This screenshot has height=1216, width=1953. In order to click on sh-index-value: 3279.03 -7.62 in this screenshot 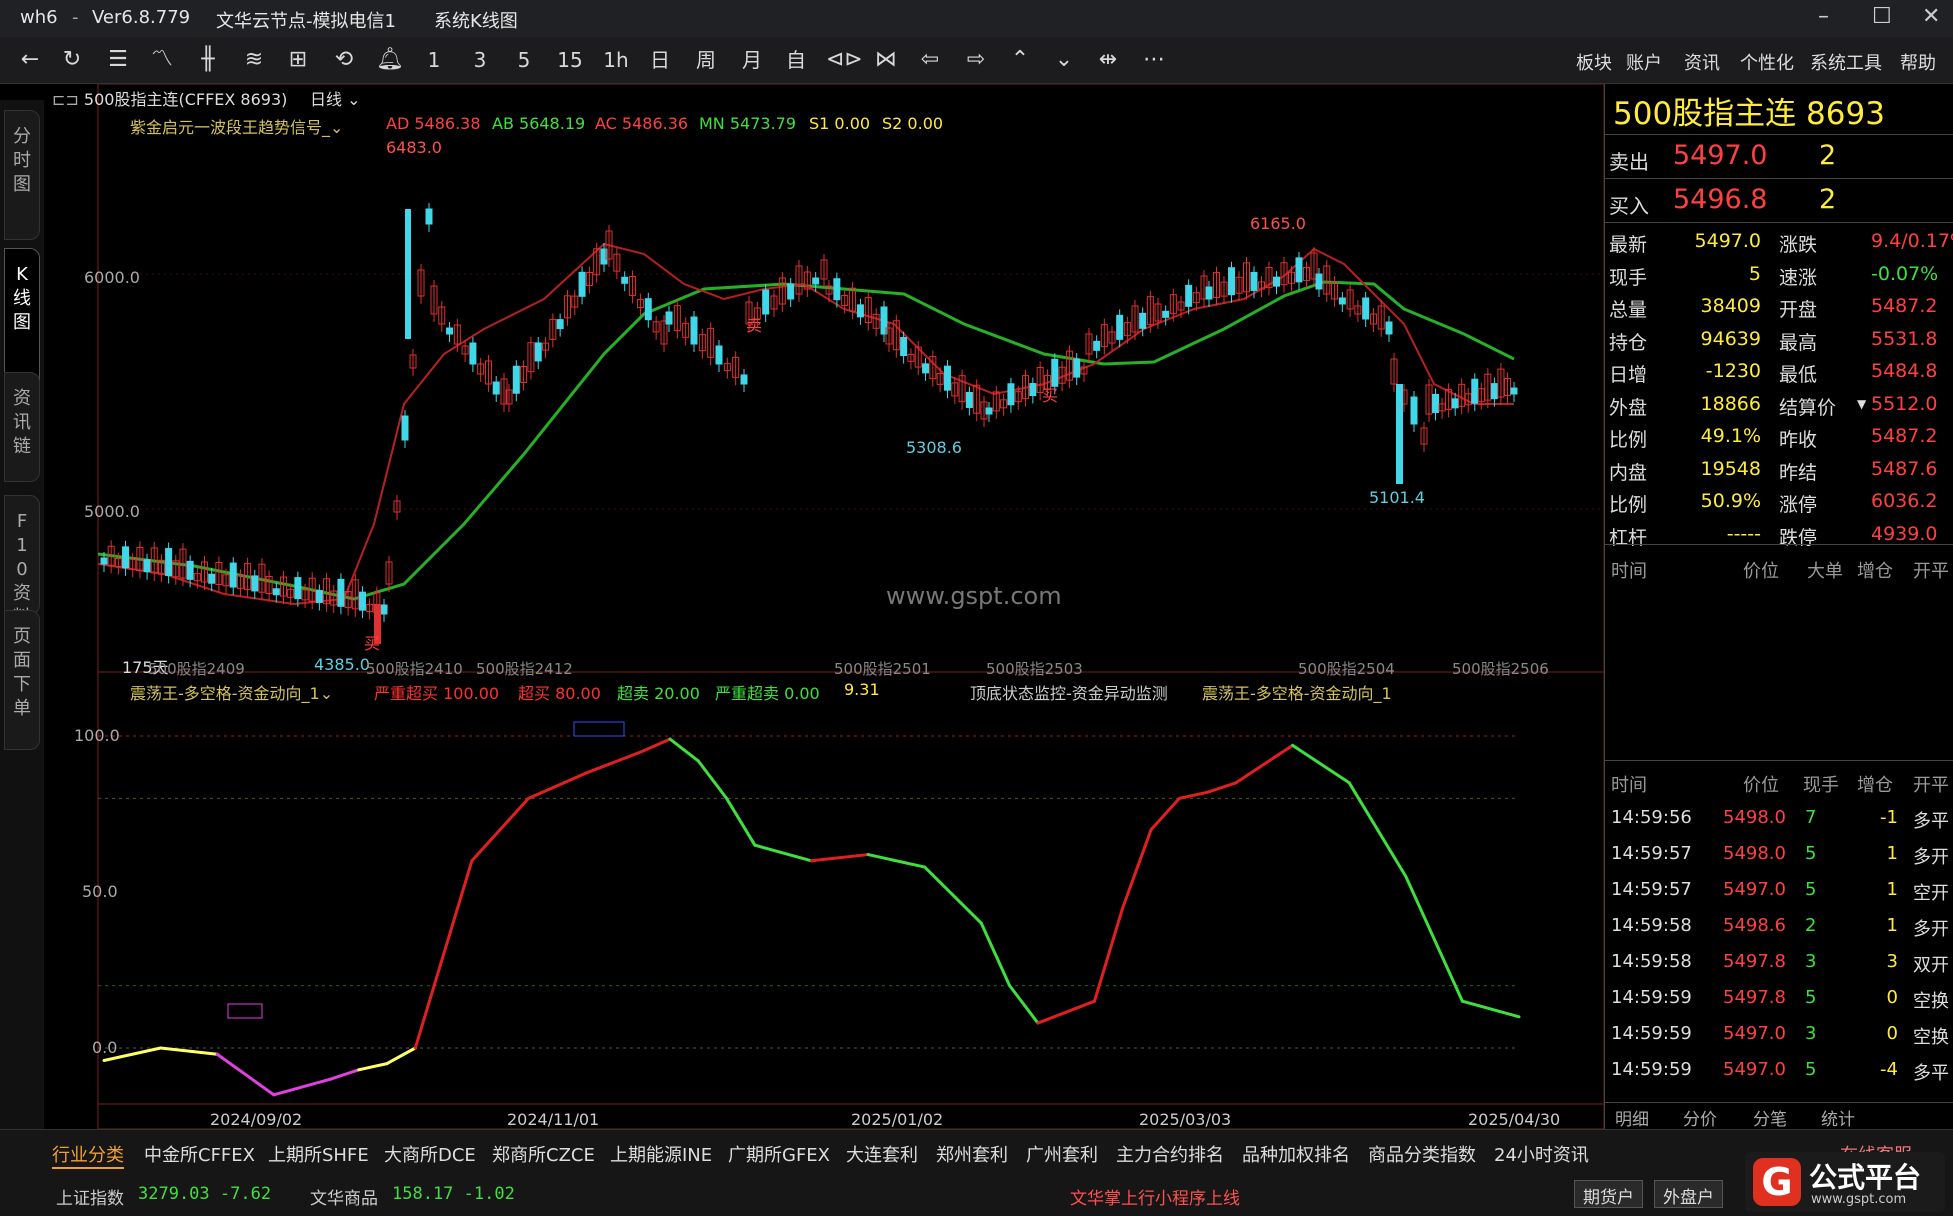, I will do `click(205, 1194)`.